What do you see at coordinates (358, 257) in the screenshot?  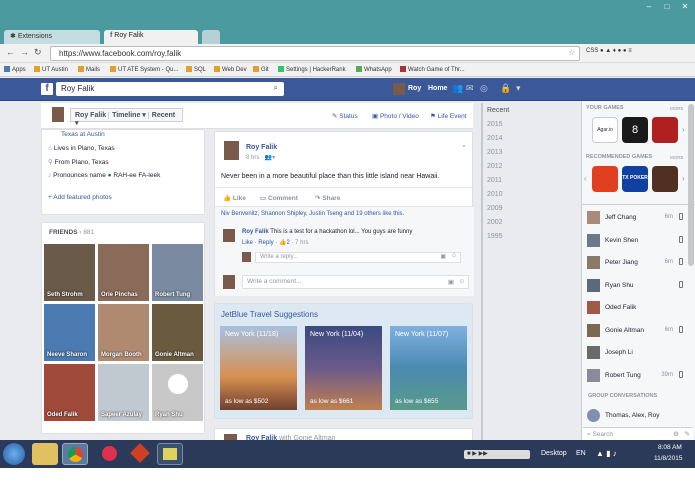 I see `reply-input: Write a reply... ▣ ☺` at bounding box center [358, 257].